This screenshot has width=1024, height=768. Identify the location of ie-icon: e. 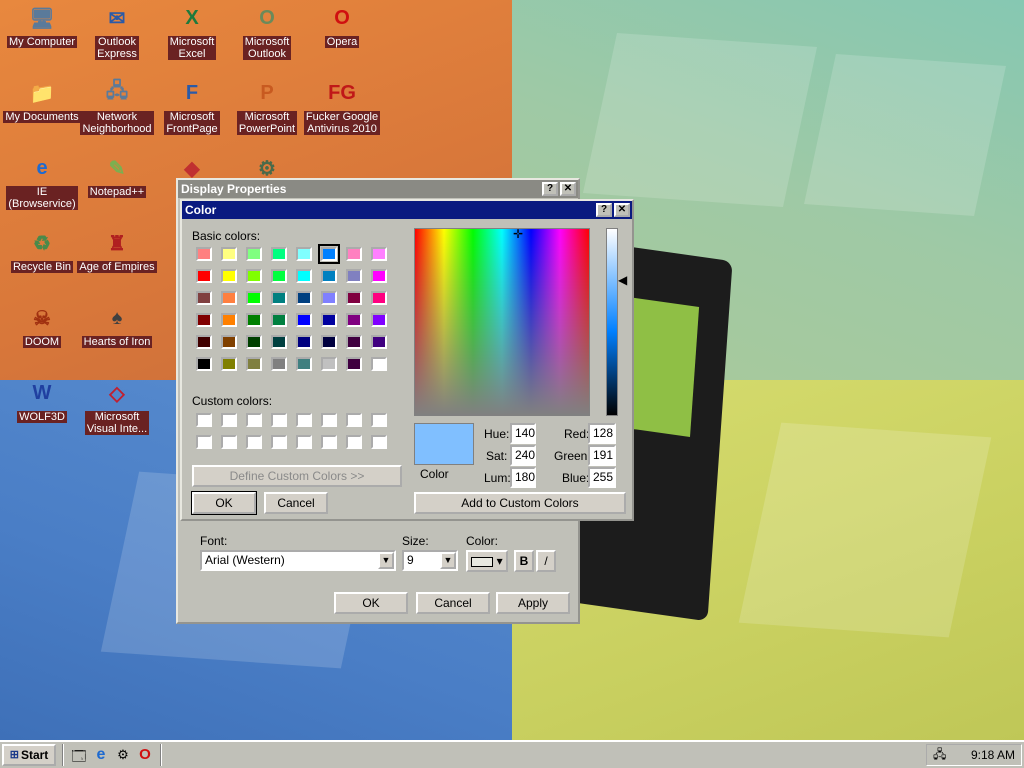
(101, 755).